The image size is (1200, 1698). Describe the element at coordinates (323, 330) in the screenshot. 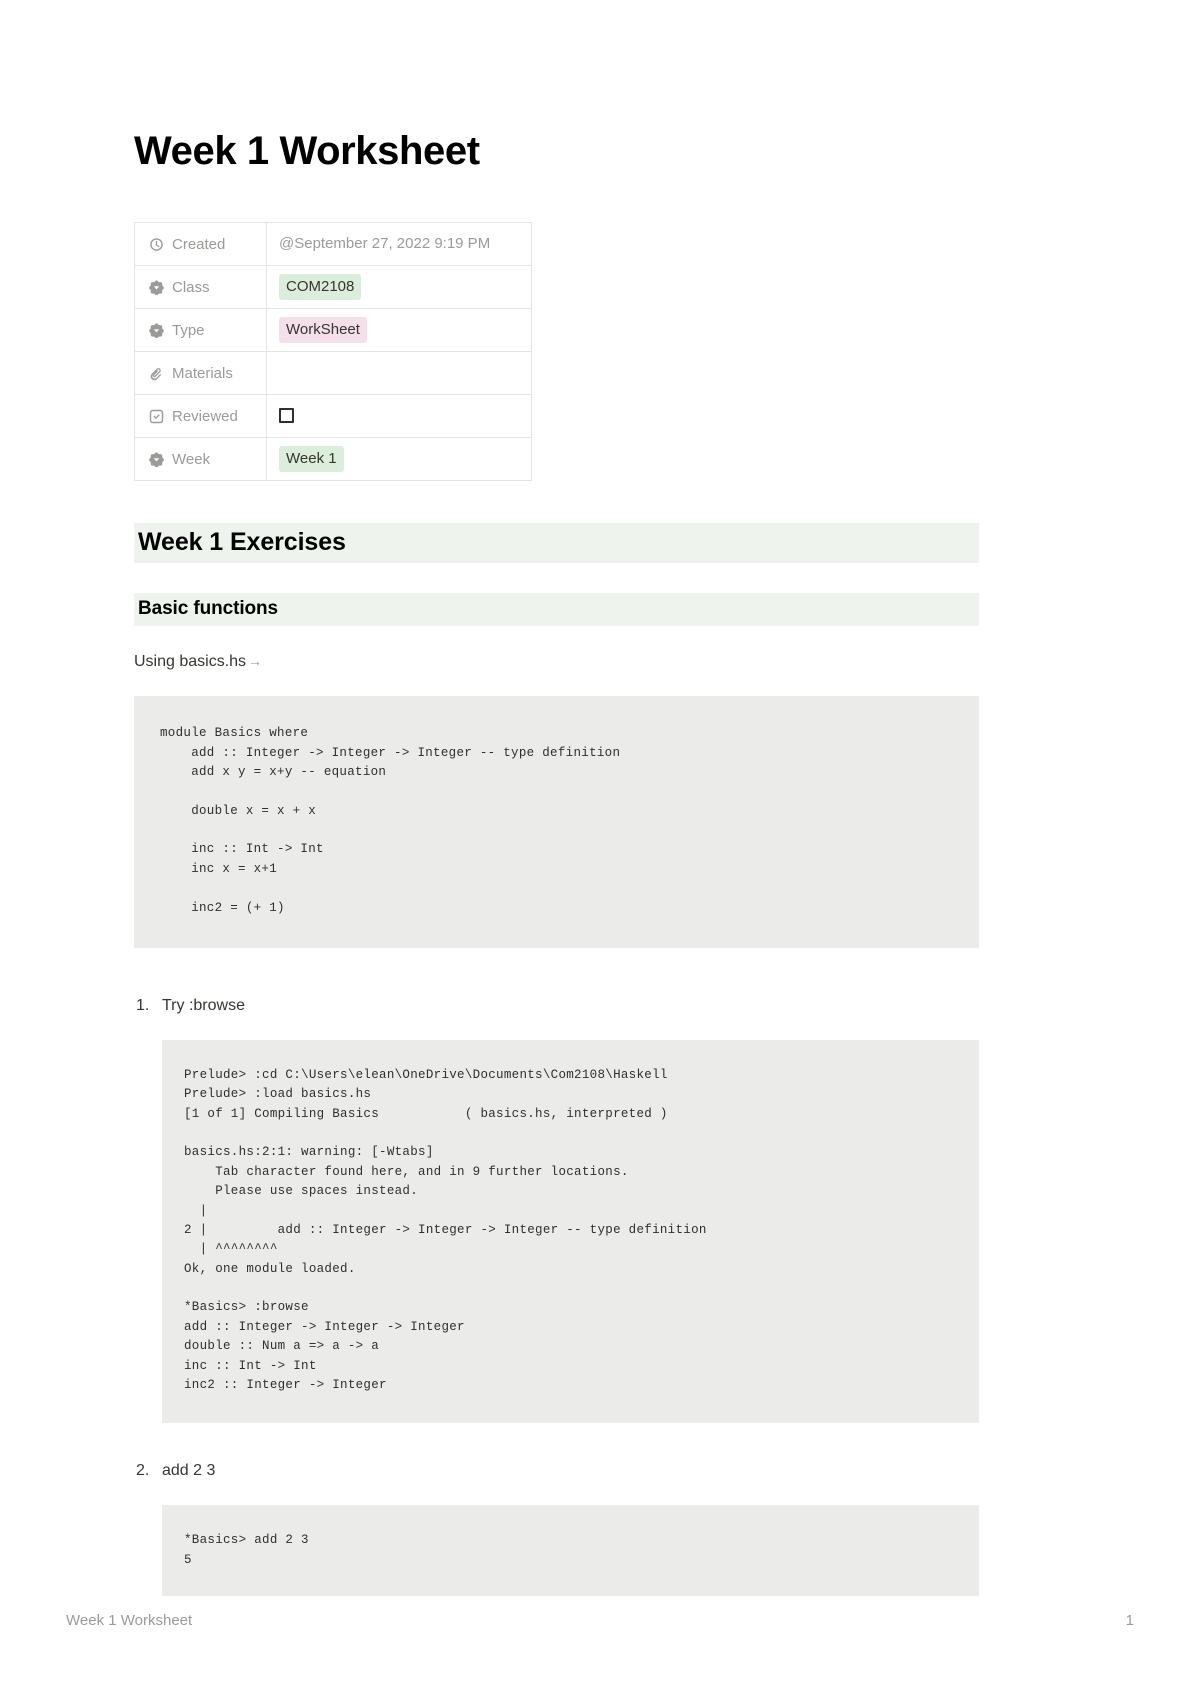

I see `type-tag: WorkSheet` at that location.